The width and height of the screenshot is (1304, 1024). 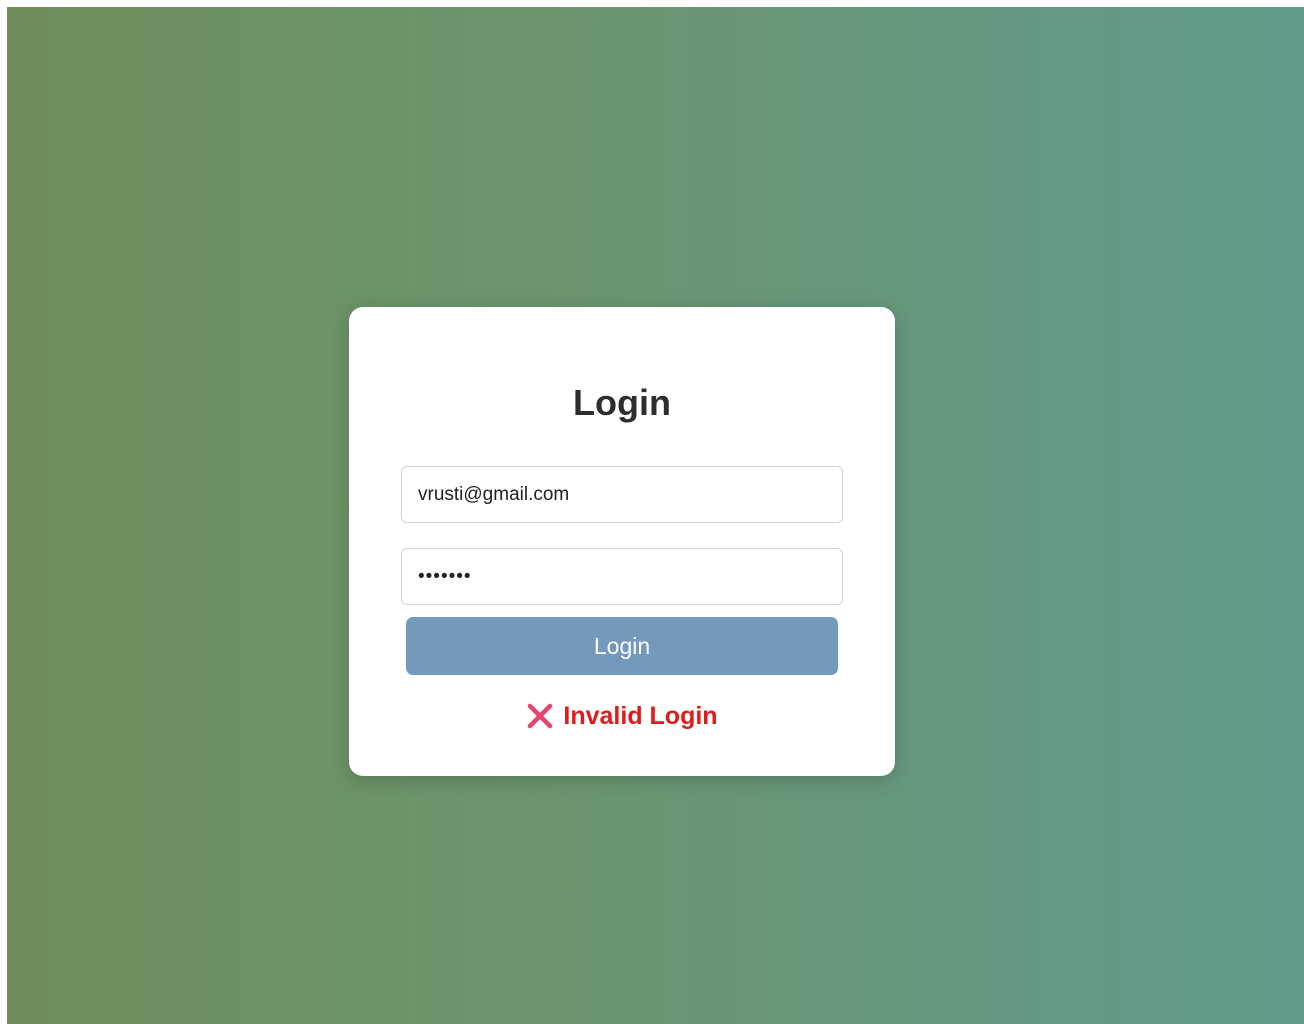 I want to click on email-field, so click(x=622, y=494).